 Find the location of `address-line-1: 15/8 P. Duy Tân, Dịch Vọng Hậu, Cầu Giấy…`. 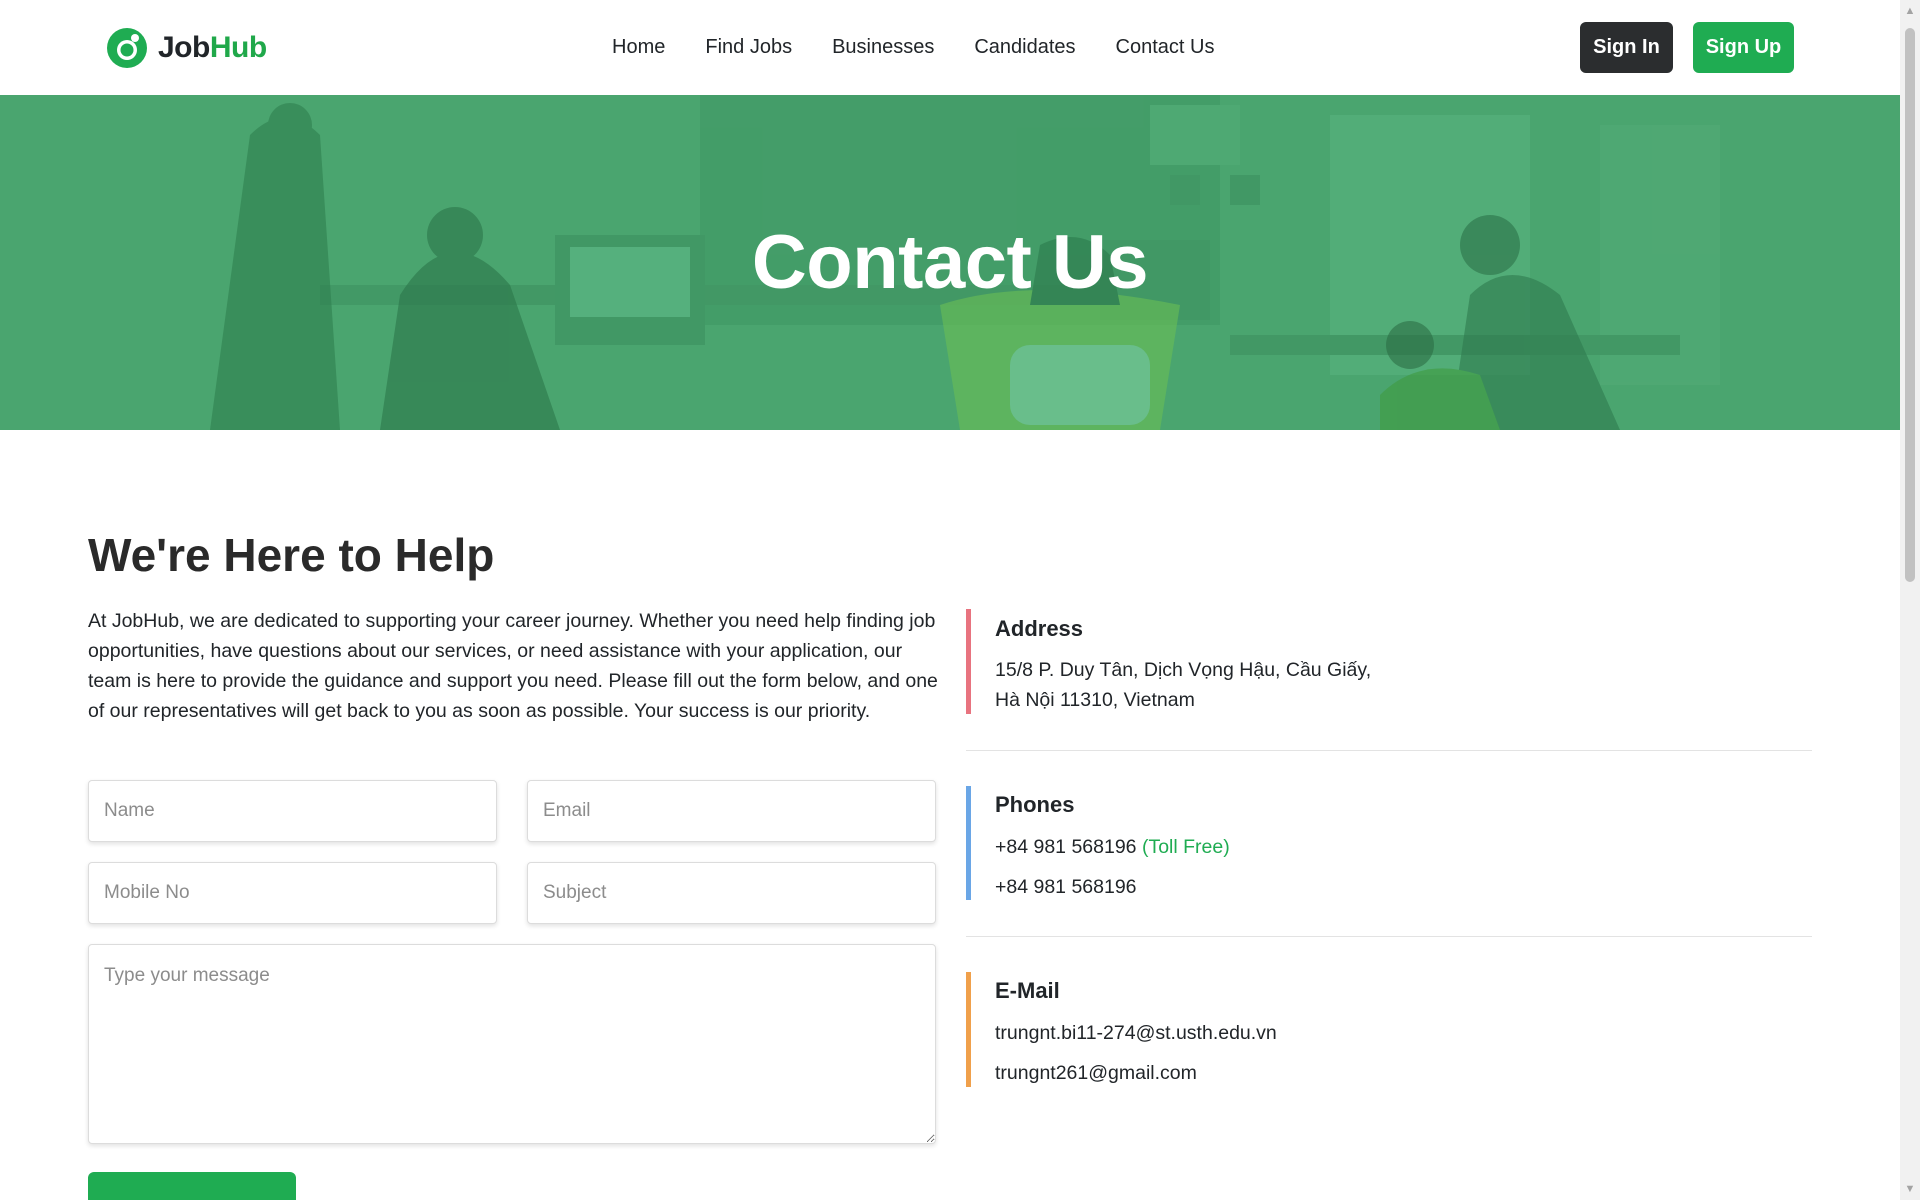

address-line-1: 15/8 P. Duy Tân, Dịch Vọng Hậu, Cầu Giấy… is located at coordinates (1183, 670).